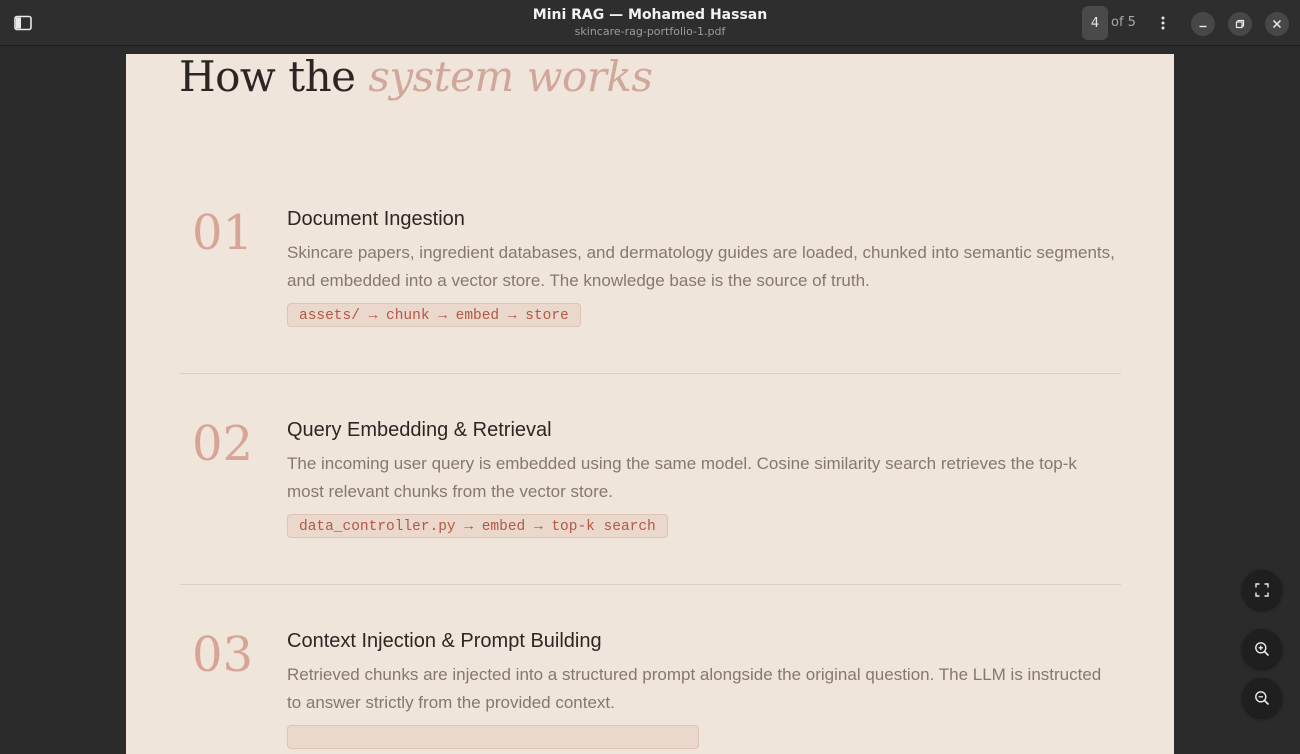  What do you see at coordinates (510, 76) in the screenshot?
I see `heading-accent-text: system works` at bounding box center [510, 76].